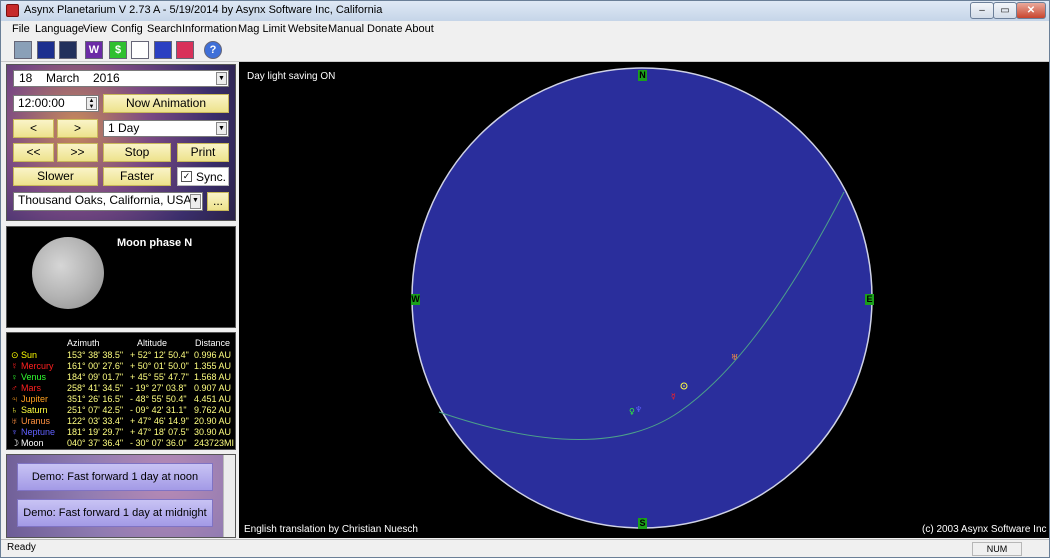 This screenshot has width=1050, height=558. What do you see at coordinates (163, 50) in the screenshot?
I see `earth-icon` at bounding box center [163, 50].